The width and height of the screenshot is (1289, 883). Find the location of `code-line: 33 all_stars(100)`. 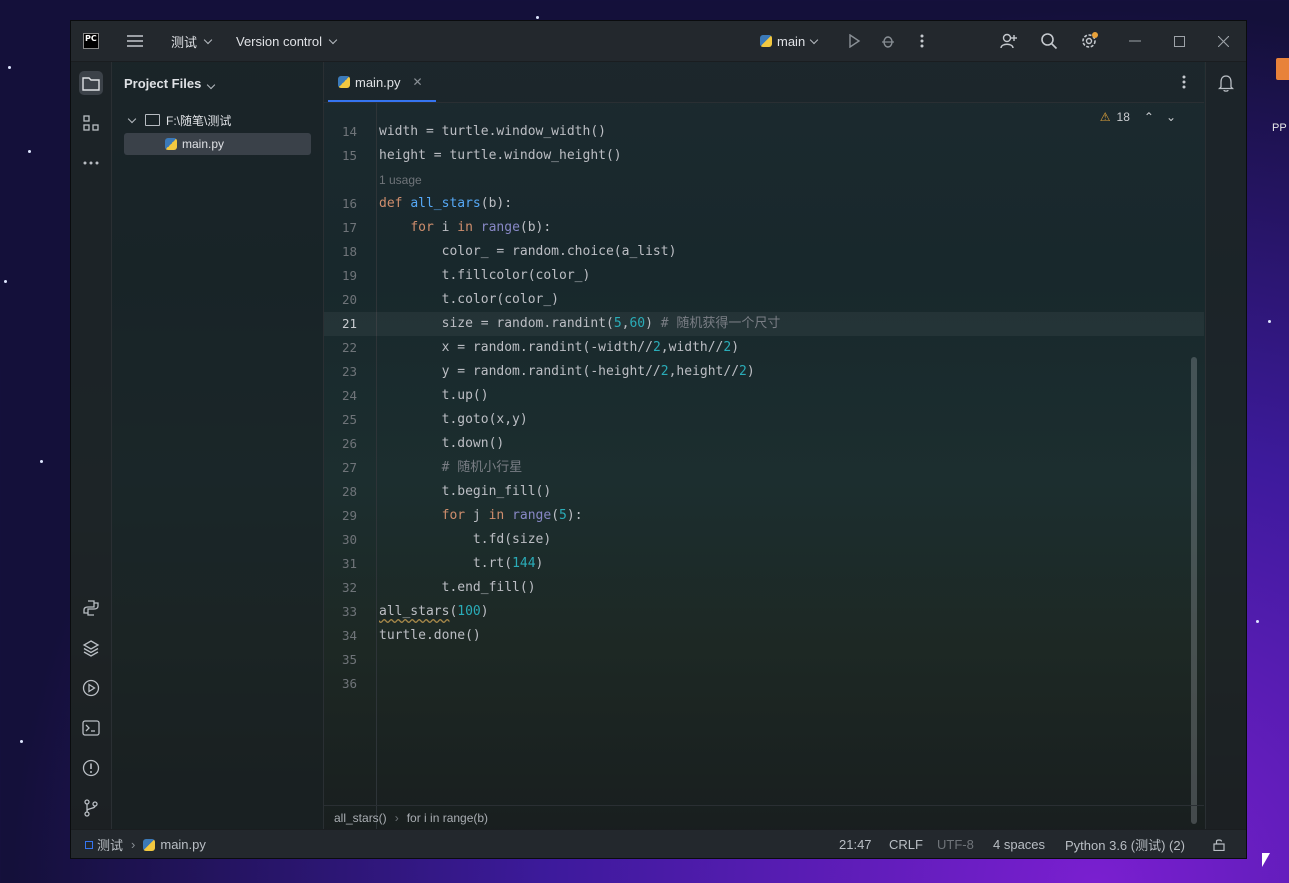

code-line: 33 all_stars(100) is located at coordinates (764, 612).